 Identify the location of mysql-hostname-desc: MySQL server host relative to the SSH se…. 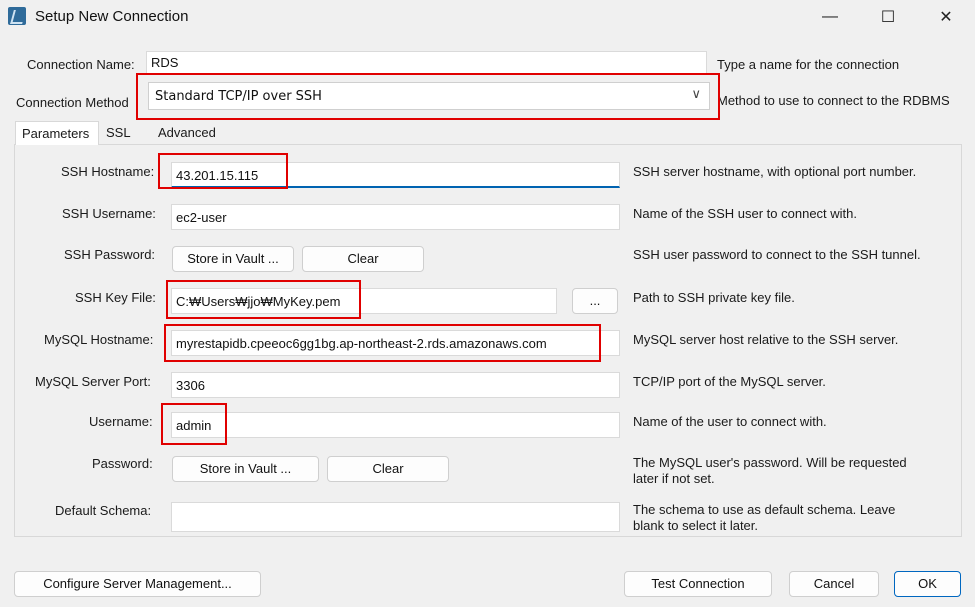
(766, 339).